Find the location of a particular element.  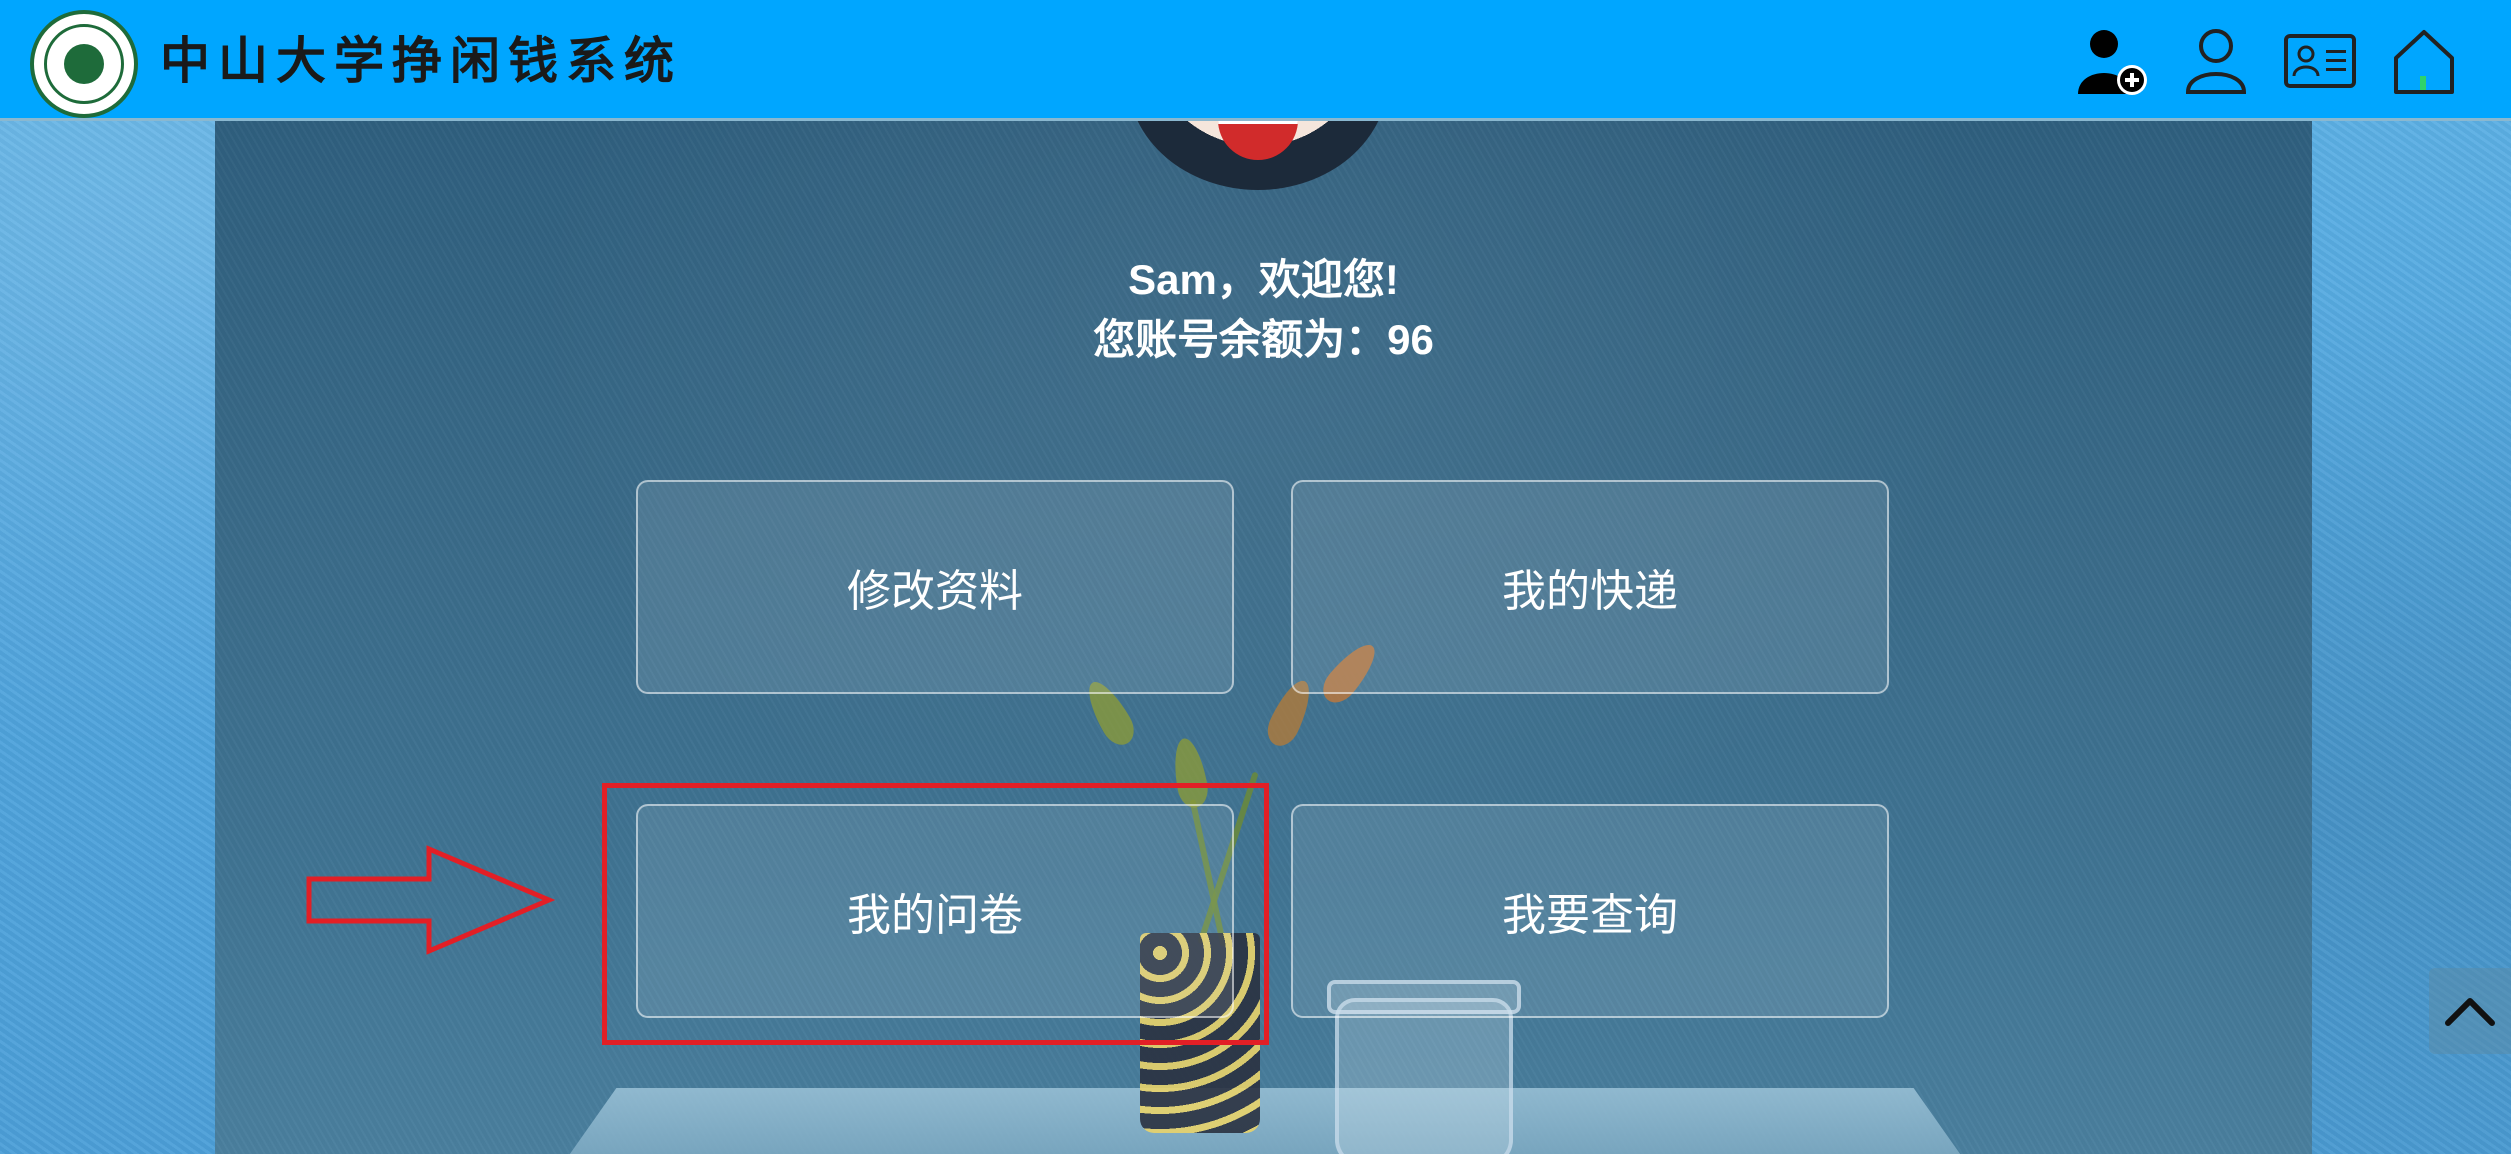

decor-table is located at coordinates (1265, 1121).